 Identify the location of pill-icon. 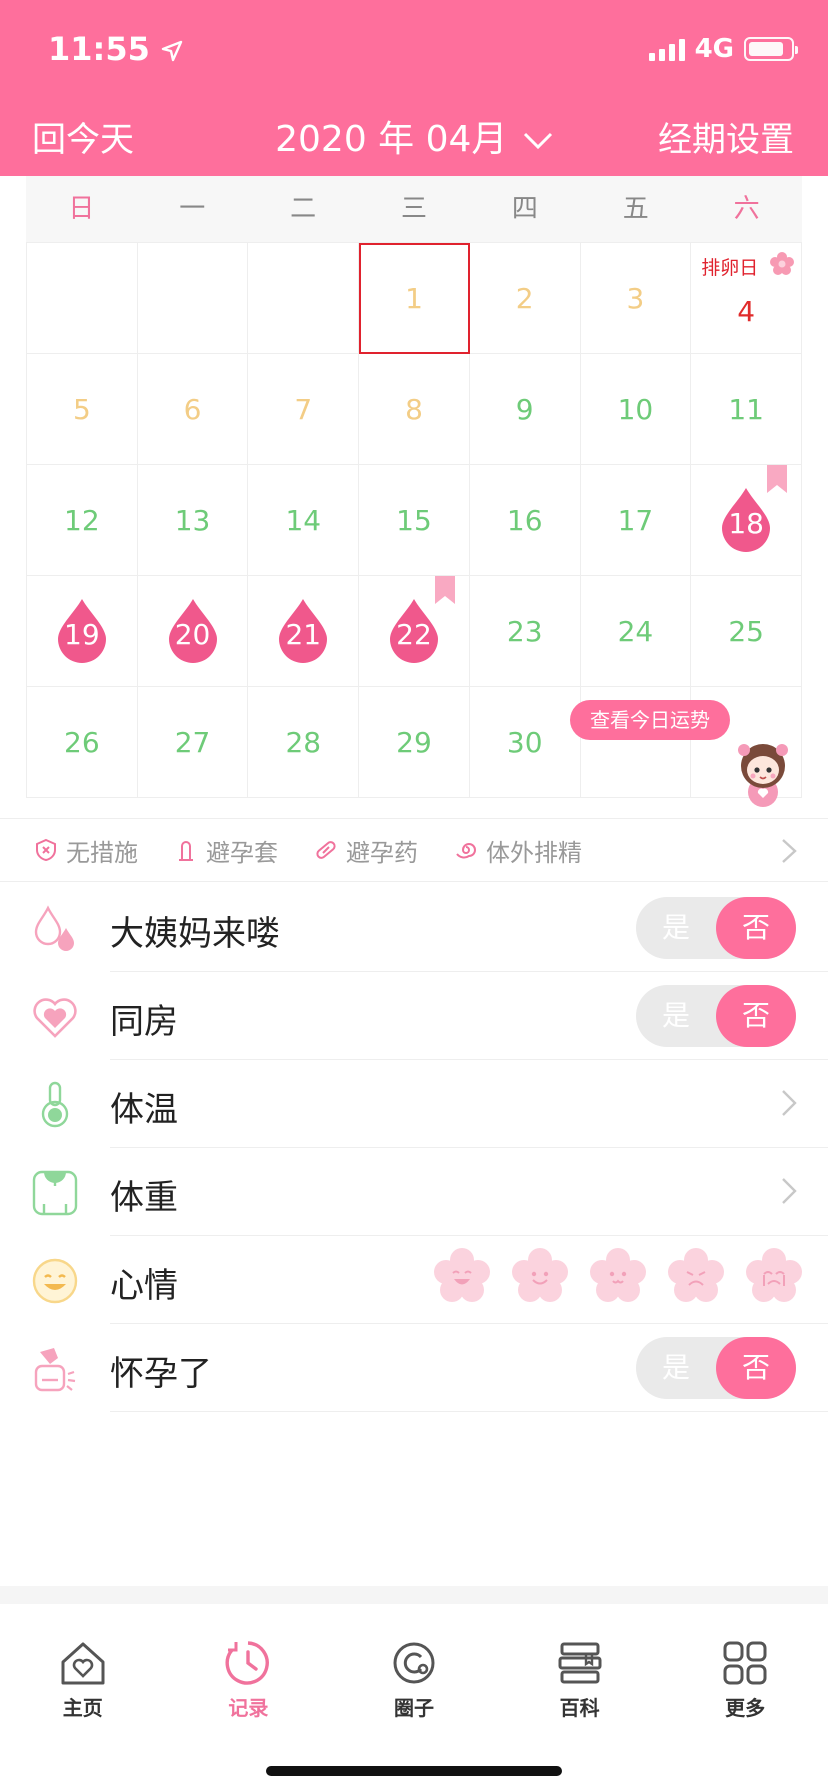
(326, 850).